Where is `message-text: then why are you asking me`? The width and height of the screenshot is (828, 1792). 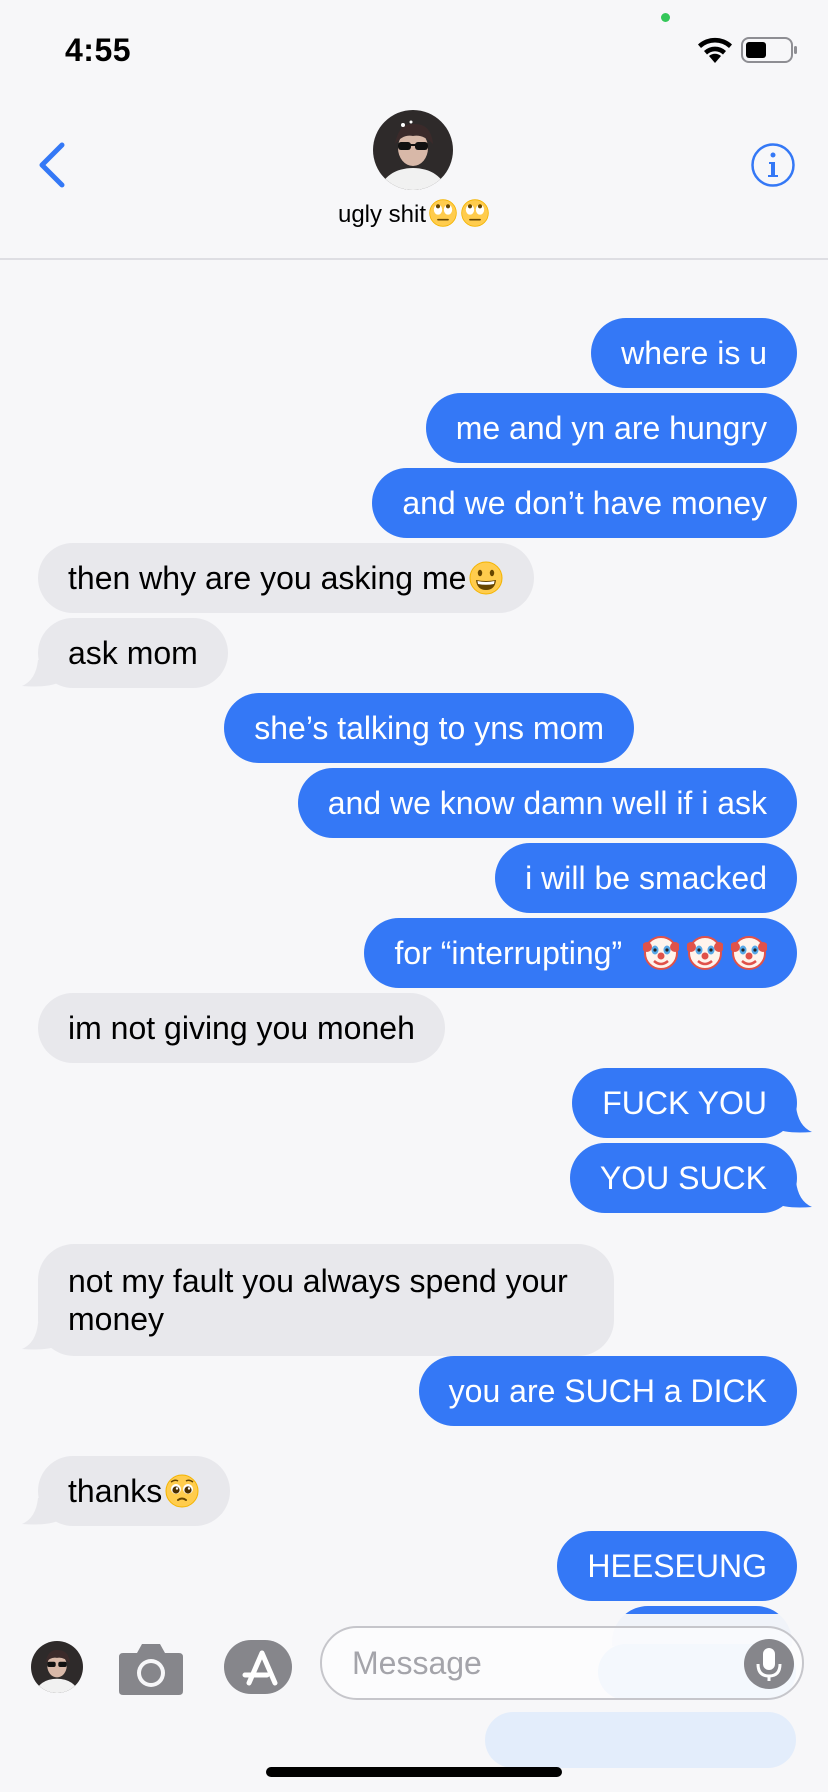 message-text: then why are you asking me is located at coordinates (267, 578).